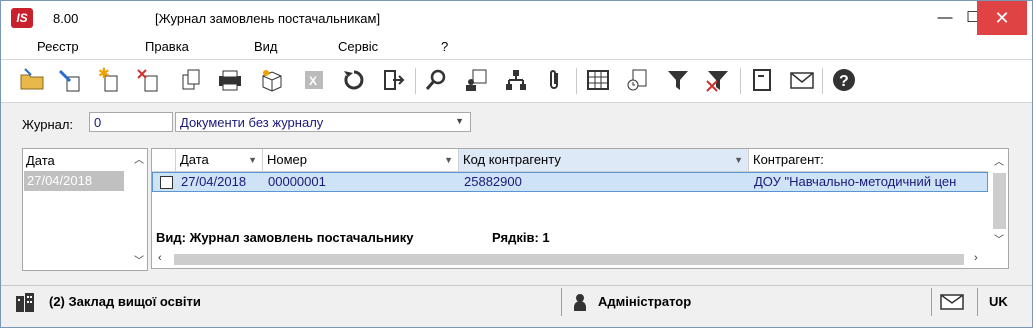 This screenshot has height=328, width=1033. What do you see at coordinates (22, 18) in the screenshot?
I see `app-logo: IS` at bounding box center [22, 18].